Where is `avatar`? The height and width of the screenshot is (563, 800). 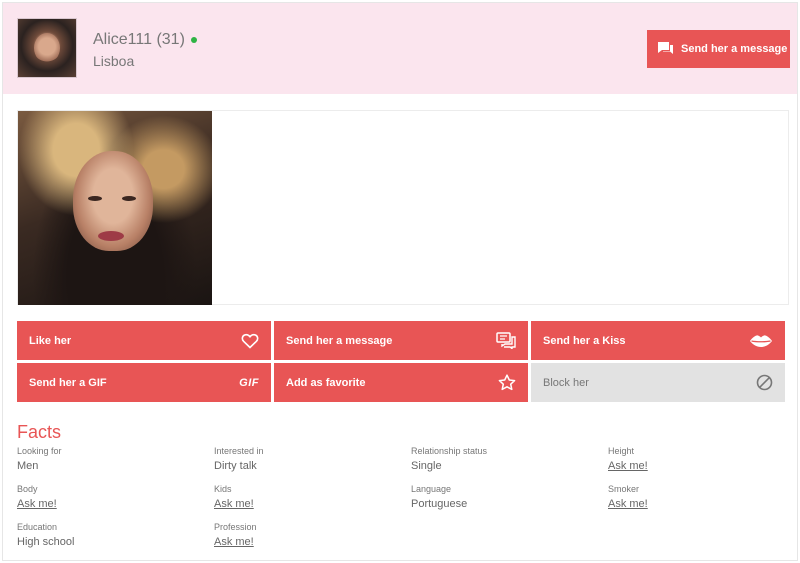 avatar is located at coordinates (47, 48).